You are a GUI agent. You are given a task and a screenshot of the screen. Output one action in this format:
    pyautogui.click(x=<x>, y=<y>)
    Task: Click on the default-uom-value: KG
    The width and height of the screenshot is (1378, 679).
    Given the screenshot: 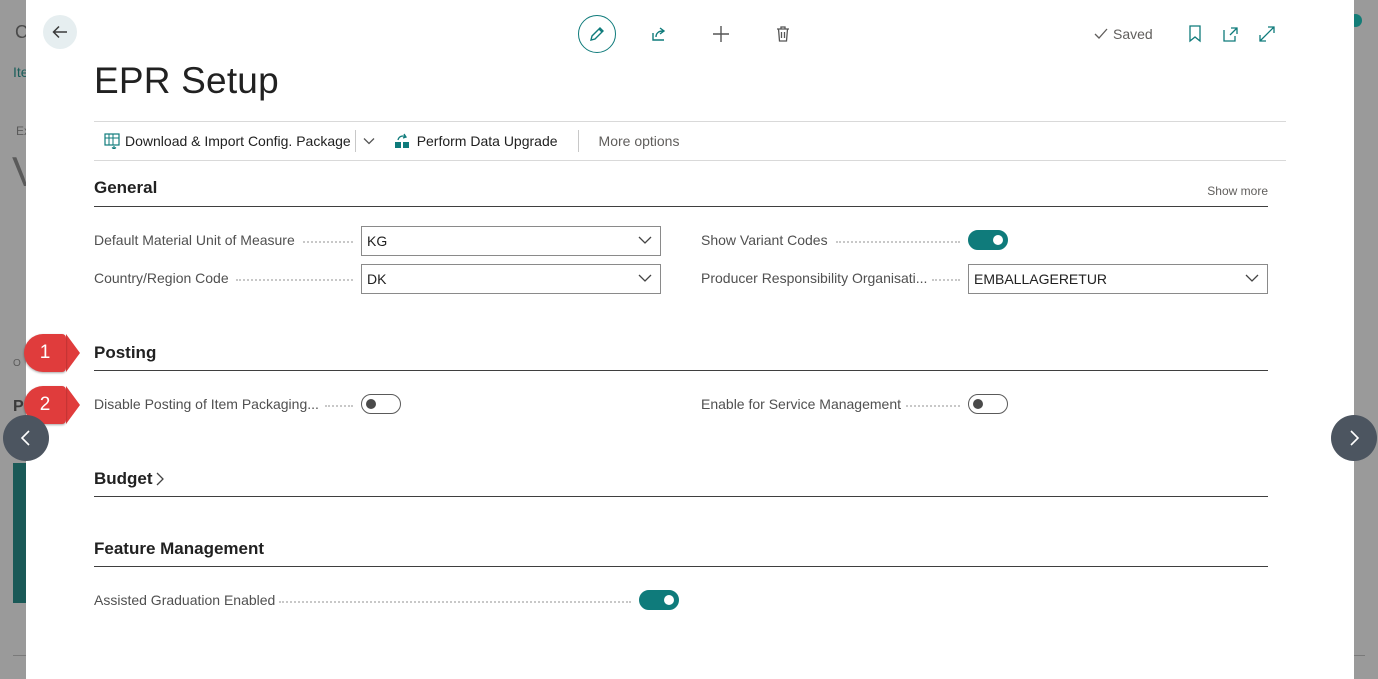 What is the action you would take?
    pyautogui.click(x=377, y=241)
    